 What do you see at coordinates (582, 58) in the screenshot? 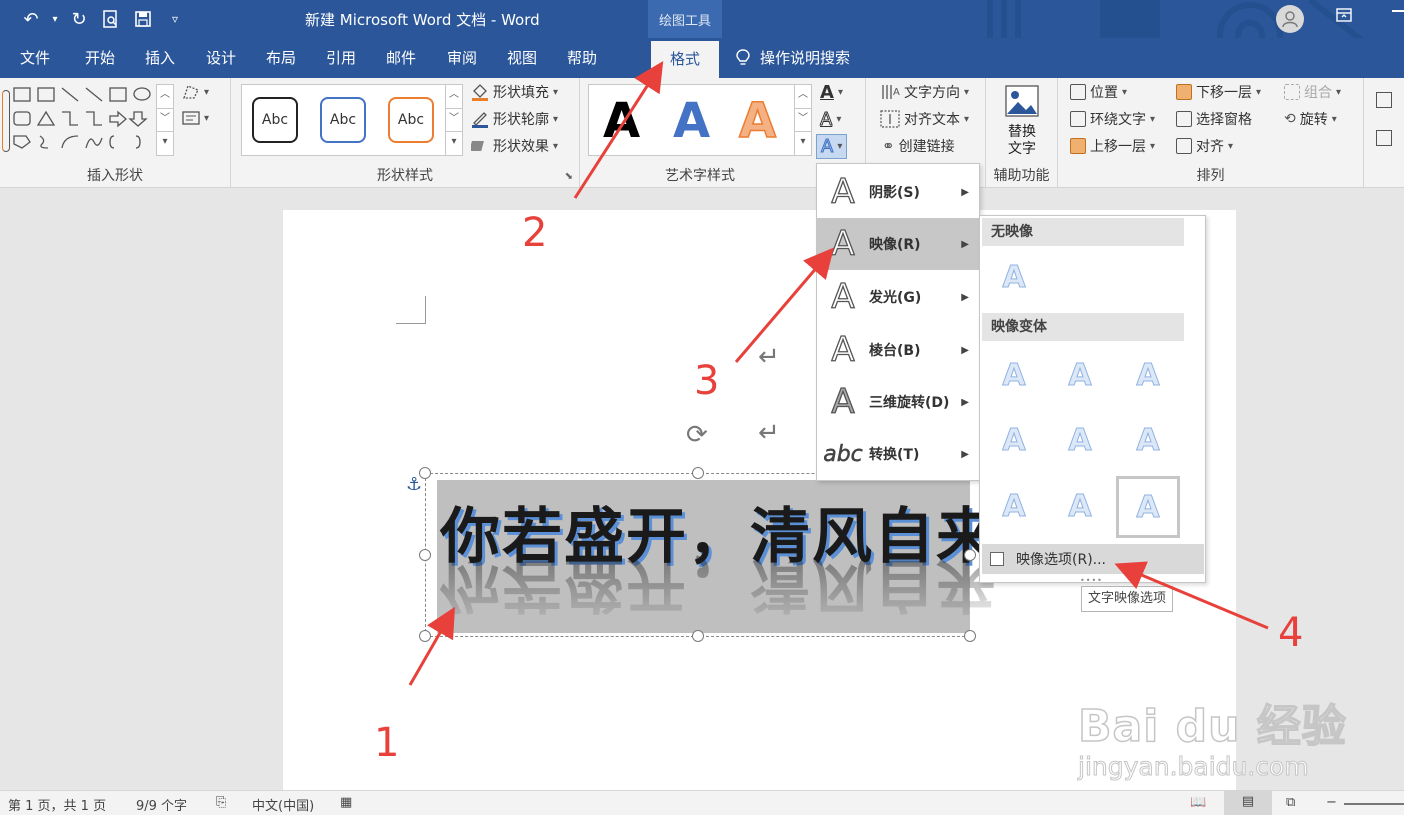
I see `tab-help: 帮助` at bounding box center [582, 58].